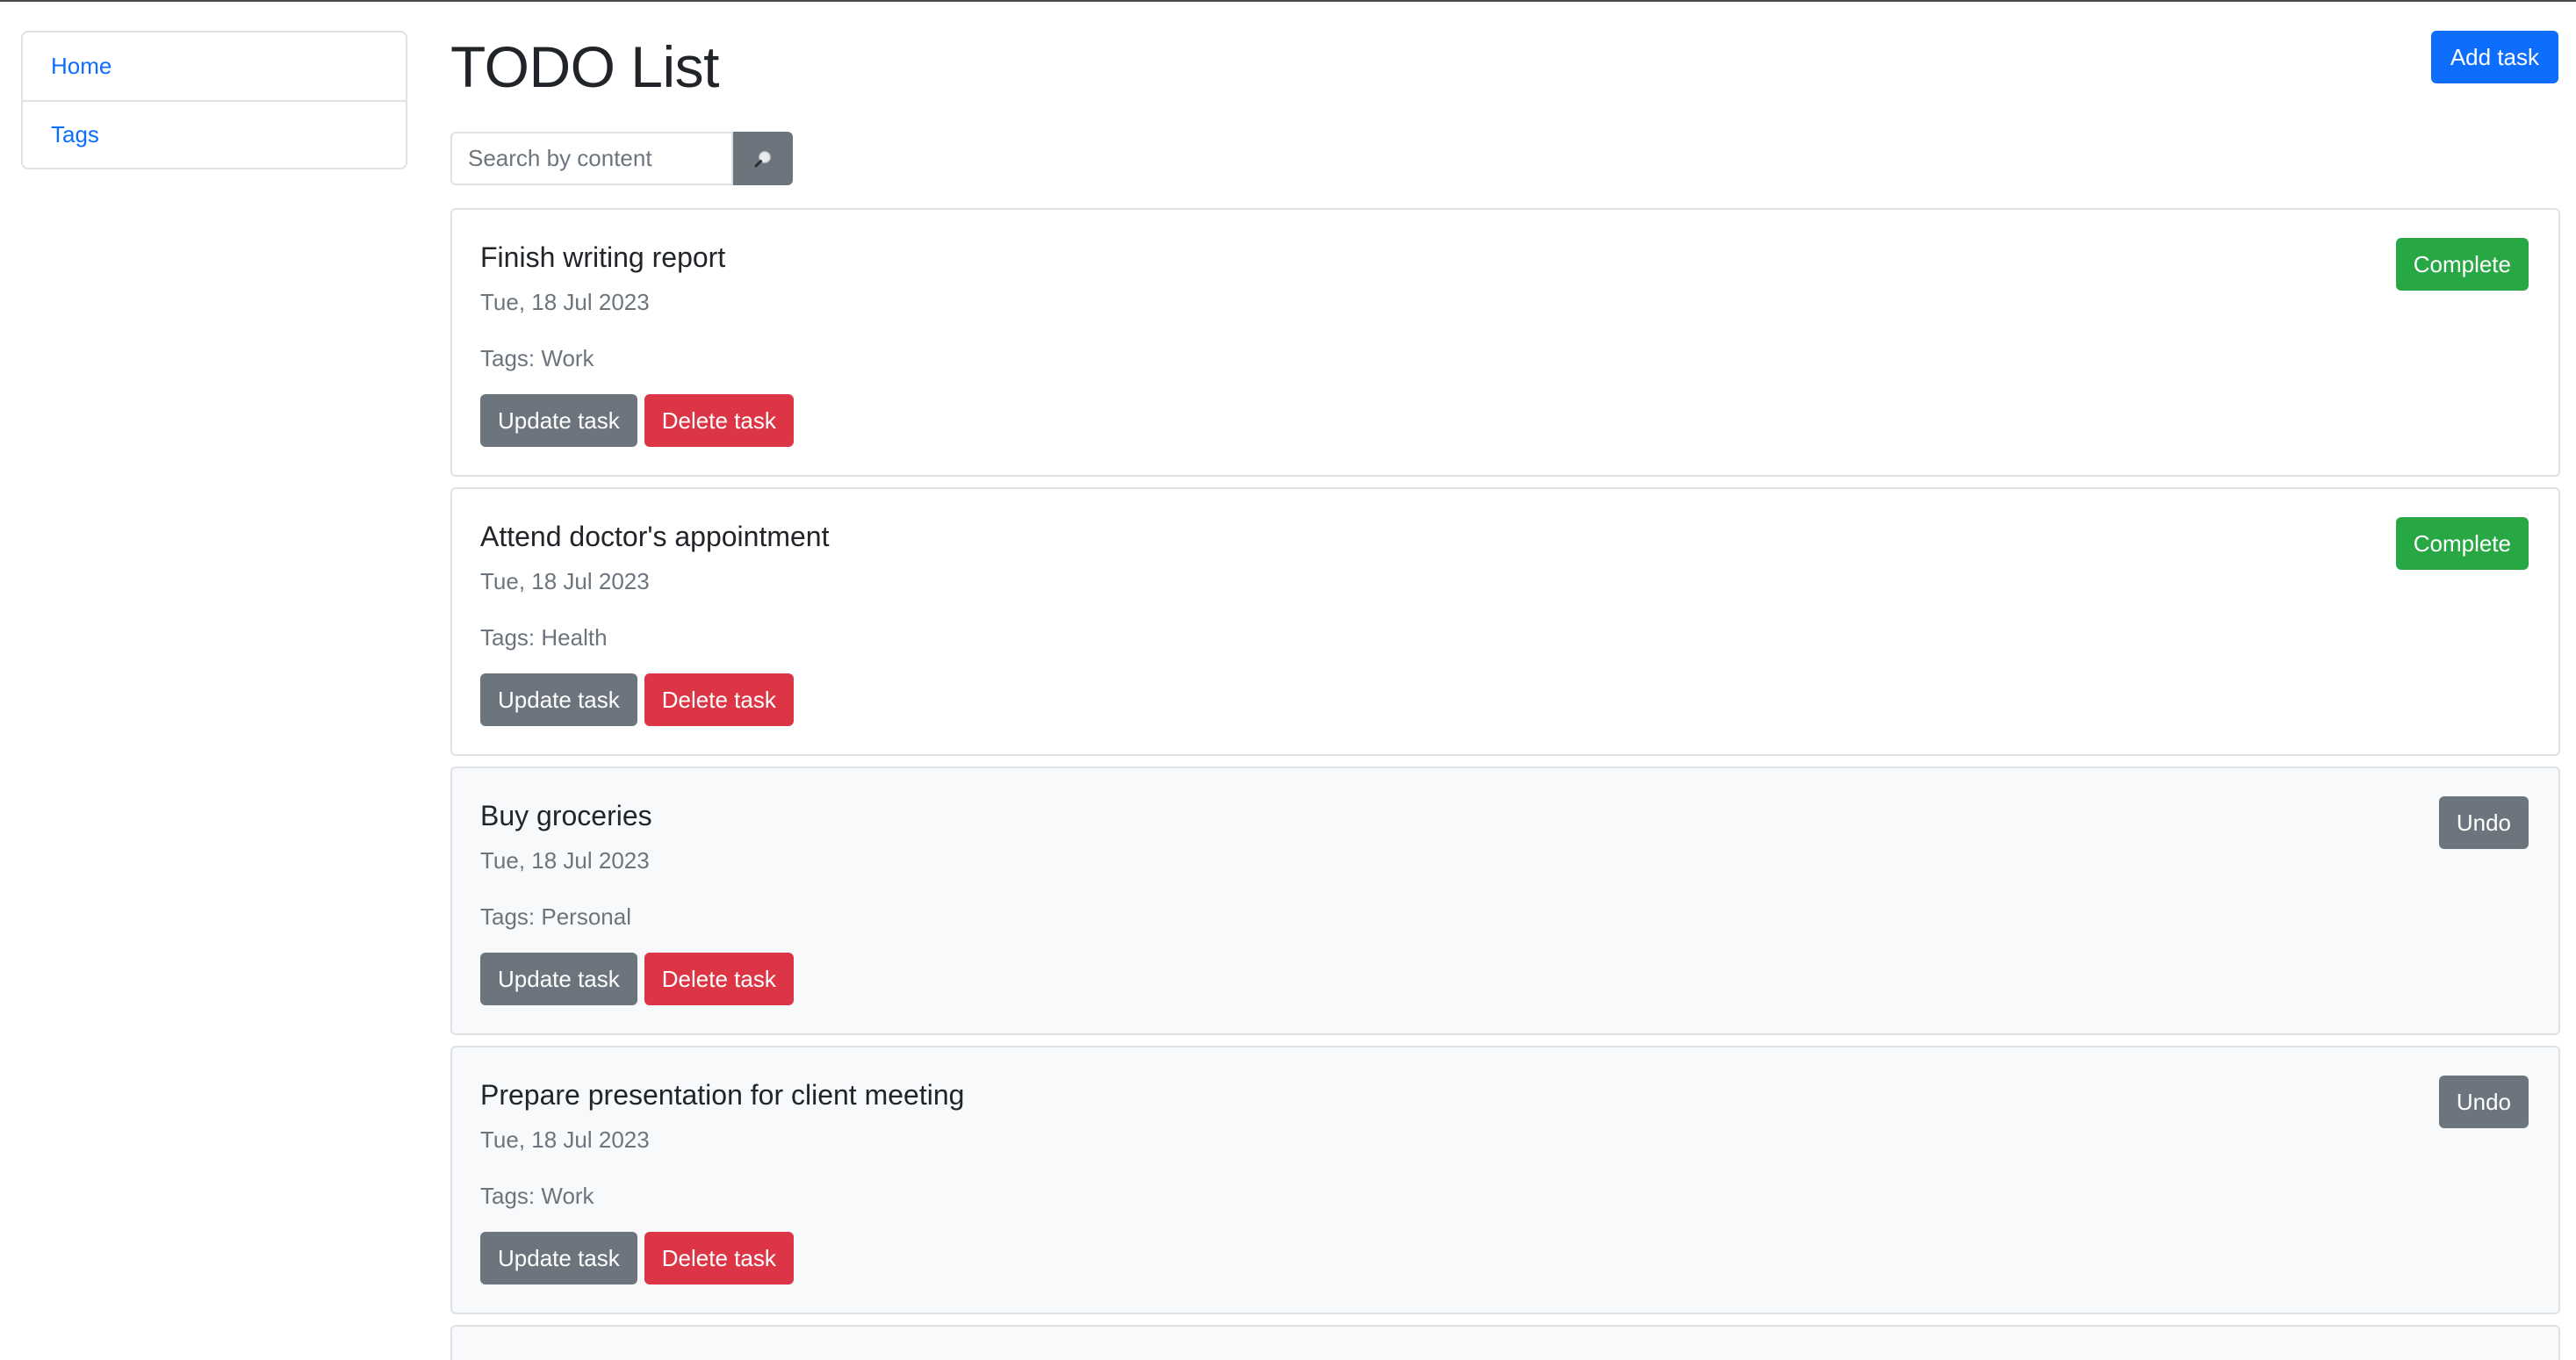  I want to click on search-bar, so click(621, 158).